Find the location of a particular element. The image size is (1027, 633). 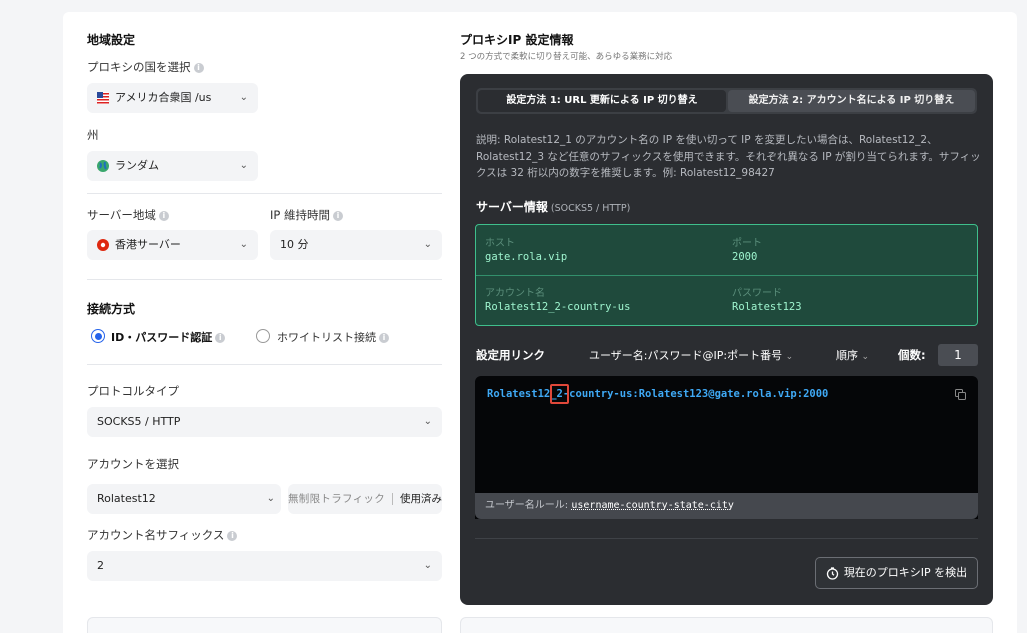

protocol-type-value: SOCKS5 / HTTP is located at coordinates (139, 421).